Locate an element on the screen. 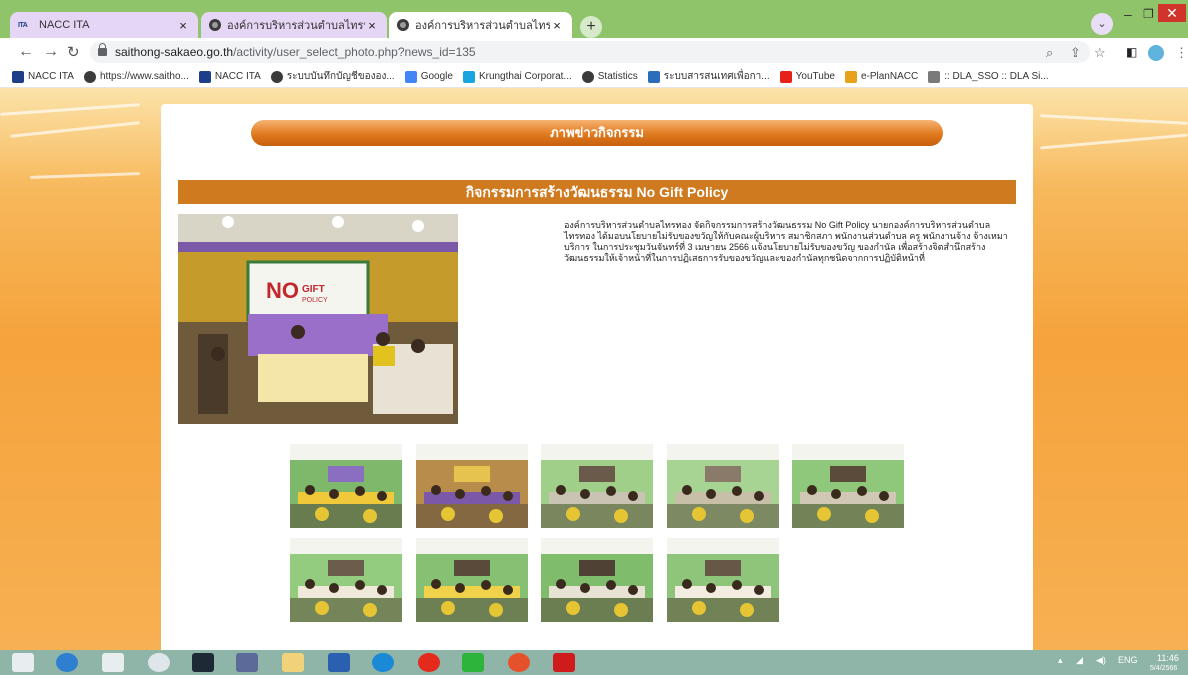 This screenshot has height=675, width=1188. word-icon is located at coordinates (339, 662).